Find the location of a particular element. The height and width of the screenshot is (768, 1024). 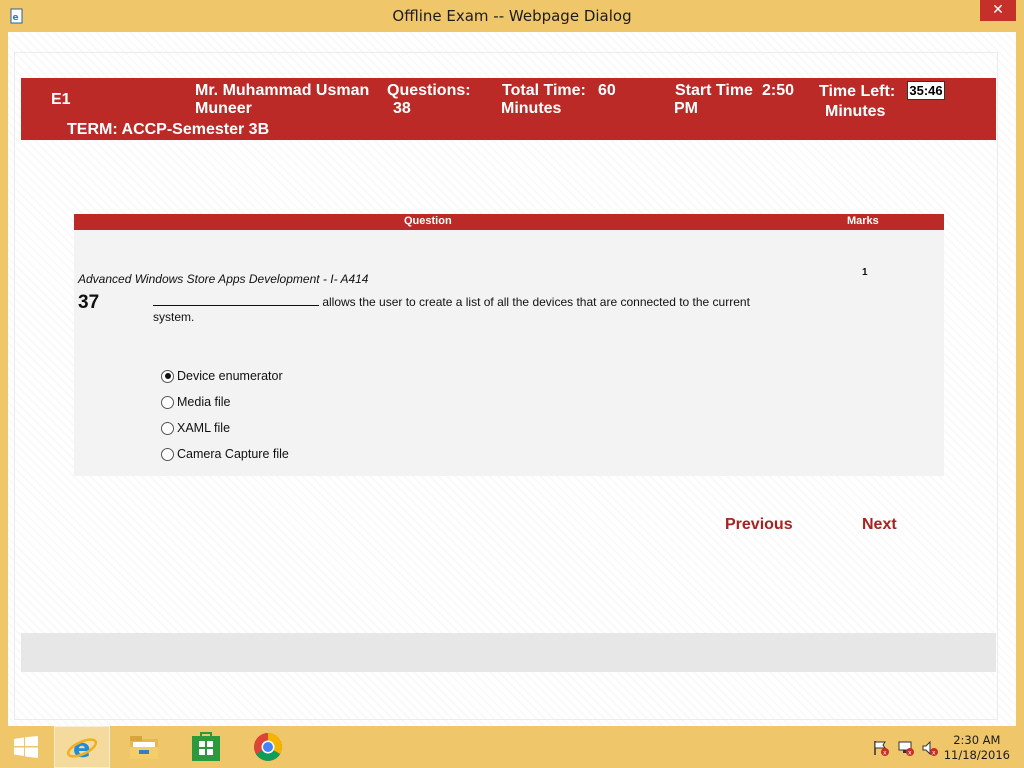

option-label: Media file is located at coordinates (204, 402).